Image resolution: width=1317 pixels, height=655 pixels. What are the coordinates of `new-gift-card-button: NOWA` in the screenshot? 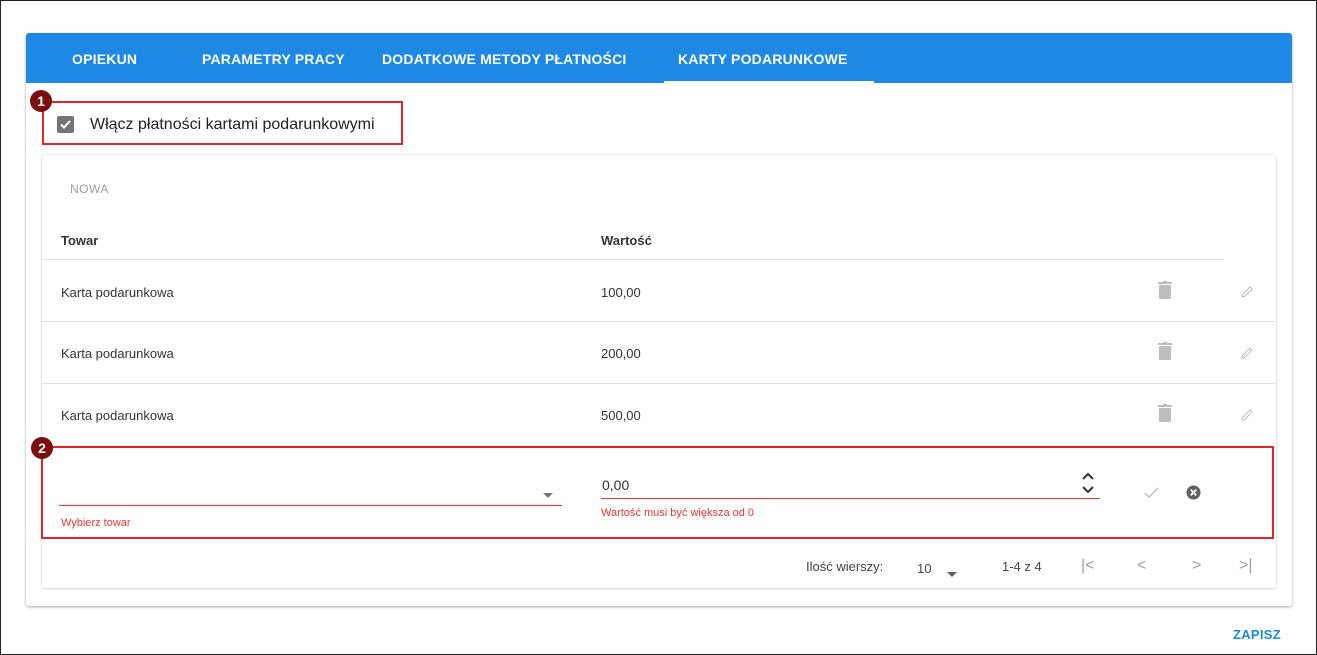 It's located at (89, 189).